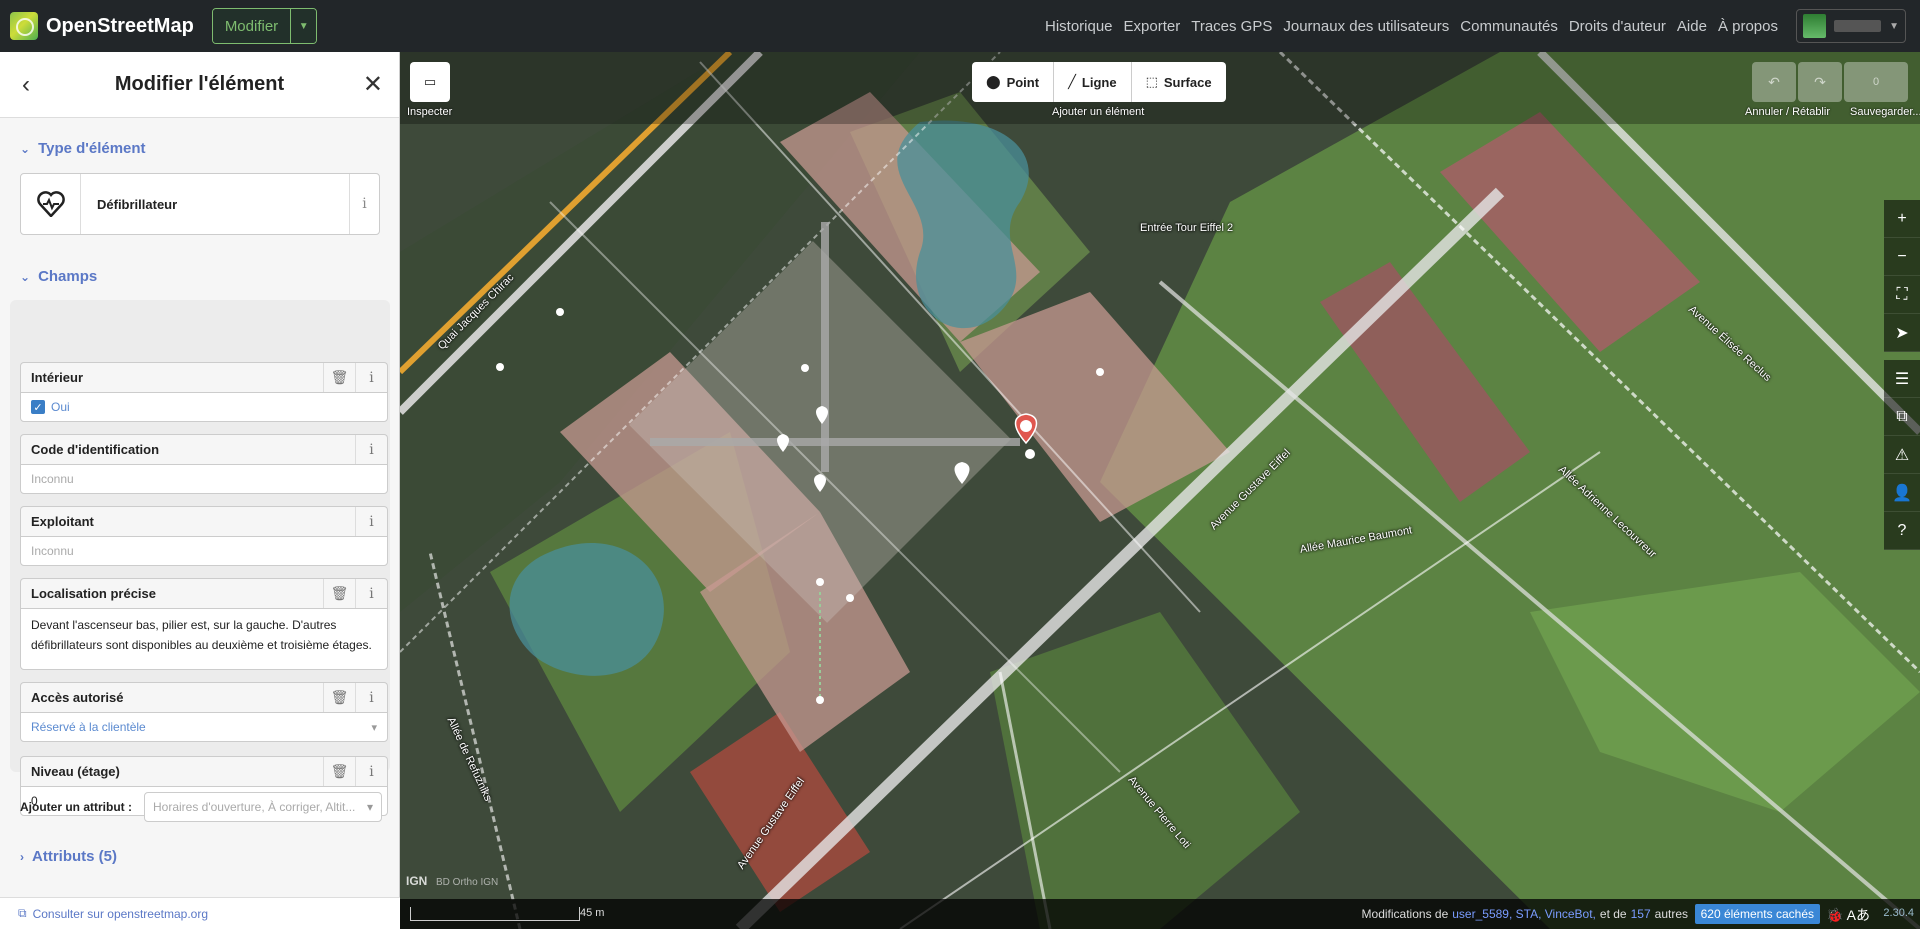 This screenshot has width=1920, height=929. I want to click on ref-input: Inconnu, so click(204, 479).